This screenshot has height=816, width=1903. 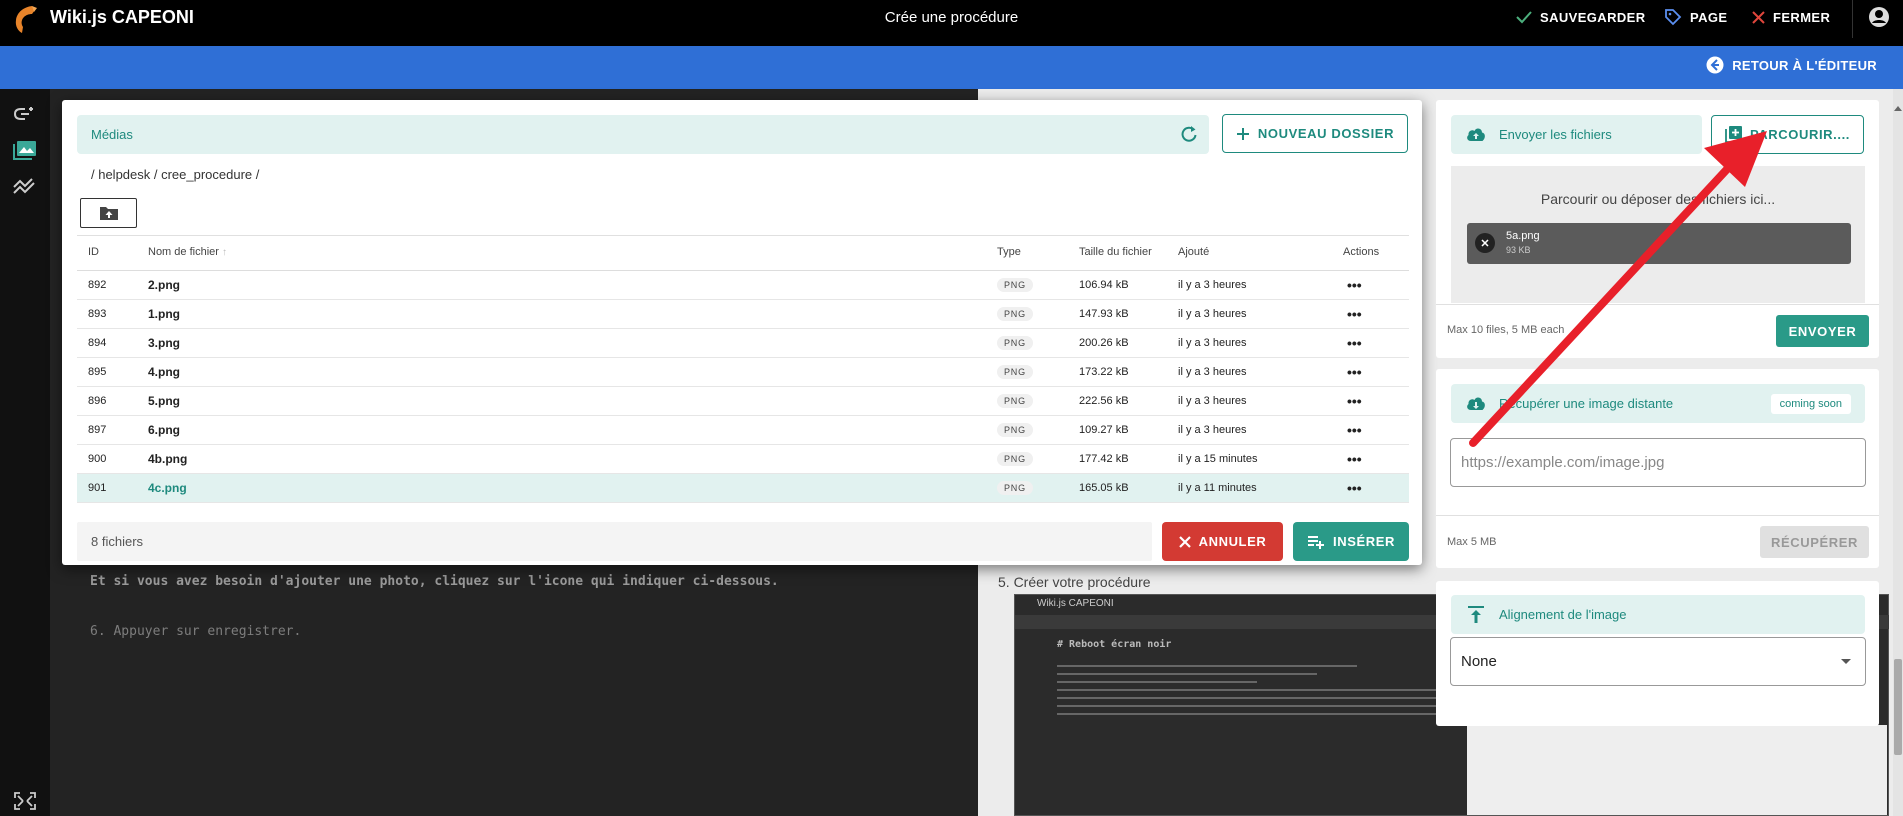 I want to click on file-name: 6.png, so click(x=572, y=430).